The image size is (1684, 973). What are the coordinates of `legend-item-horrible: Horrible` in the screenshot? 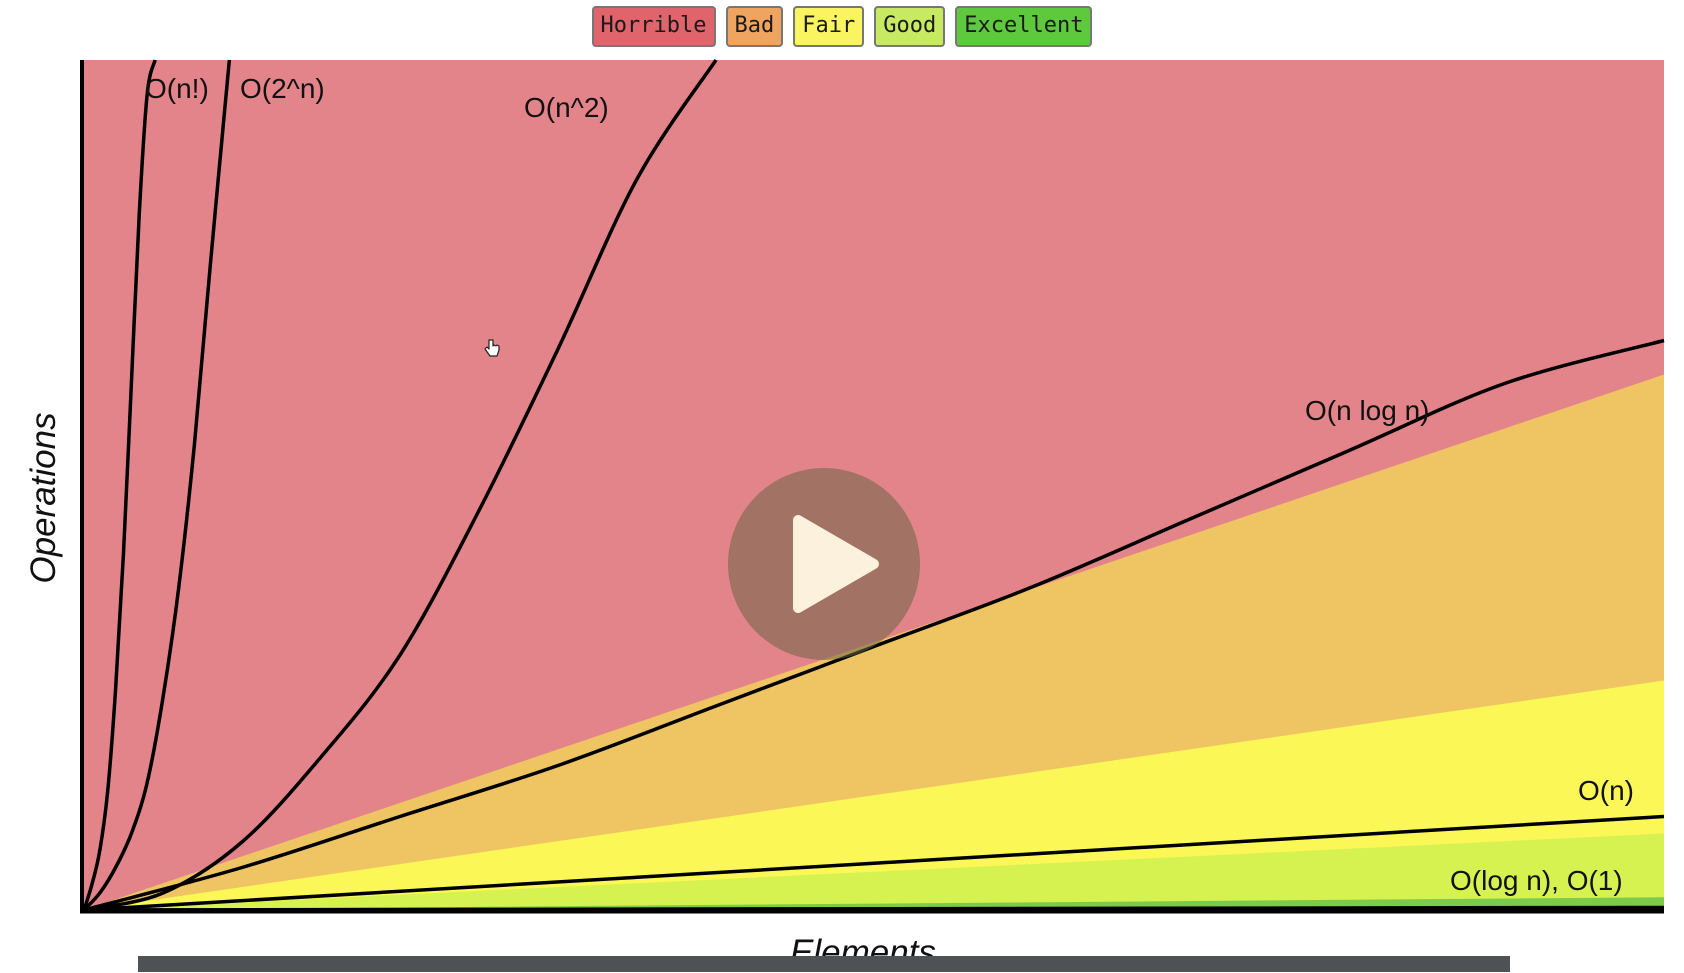 It's located at (653, 26).